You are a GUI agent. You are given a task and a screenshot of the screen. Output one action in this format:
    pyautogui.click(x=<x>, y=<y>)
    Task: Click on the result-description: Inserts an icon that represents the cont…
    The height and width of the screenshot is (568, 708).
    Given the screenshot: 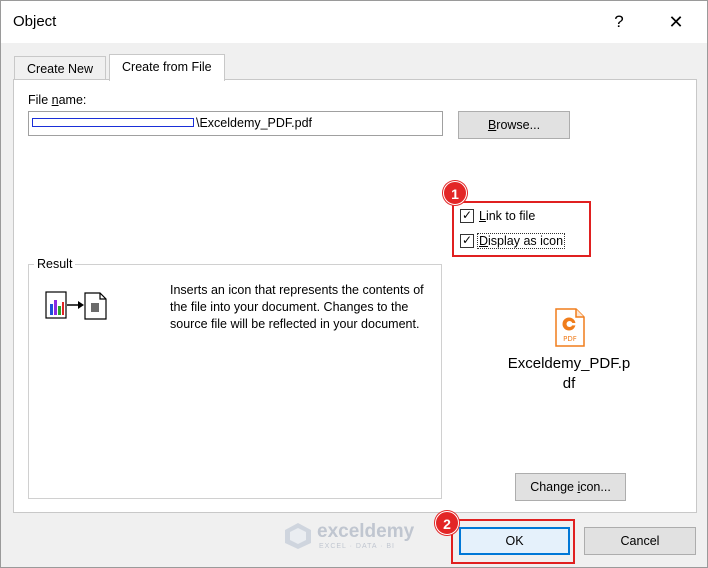 What is the action you would take?
    pyautogui.click(x=297, y=307)
    